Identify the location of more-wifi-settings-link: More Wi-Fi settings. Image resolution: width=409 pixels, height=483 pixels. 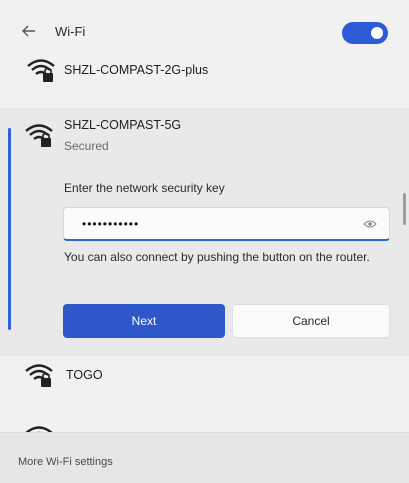
(65, 462).